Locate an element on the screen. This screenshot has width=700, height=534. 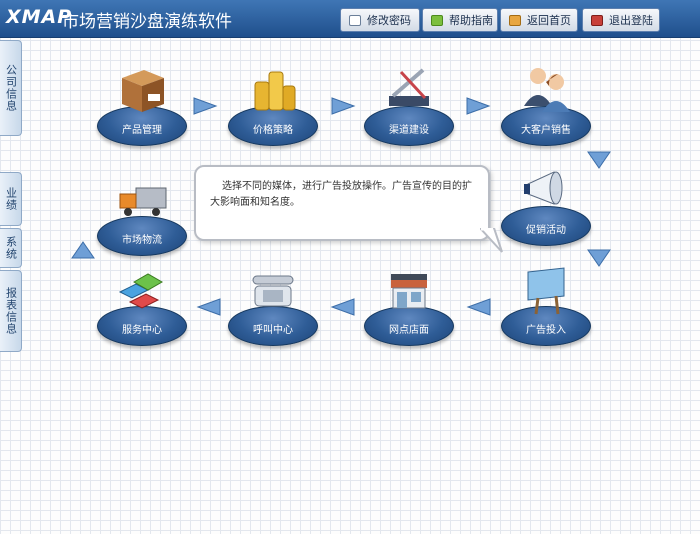
coins-icon is located at coordinates (275, 91).